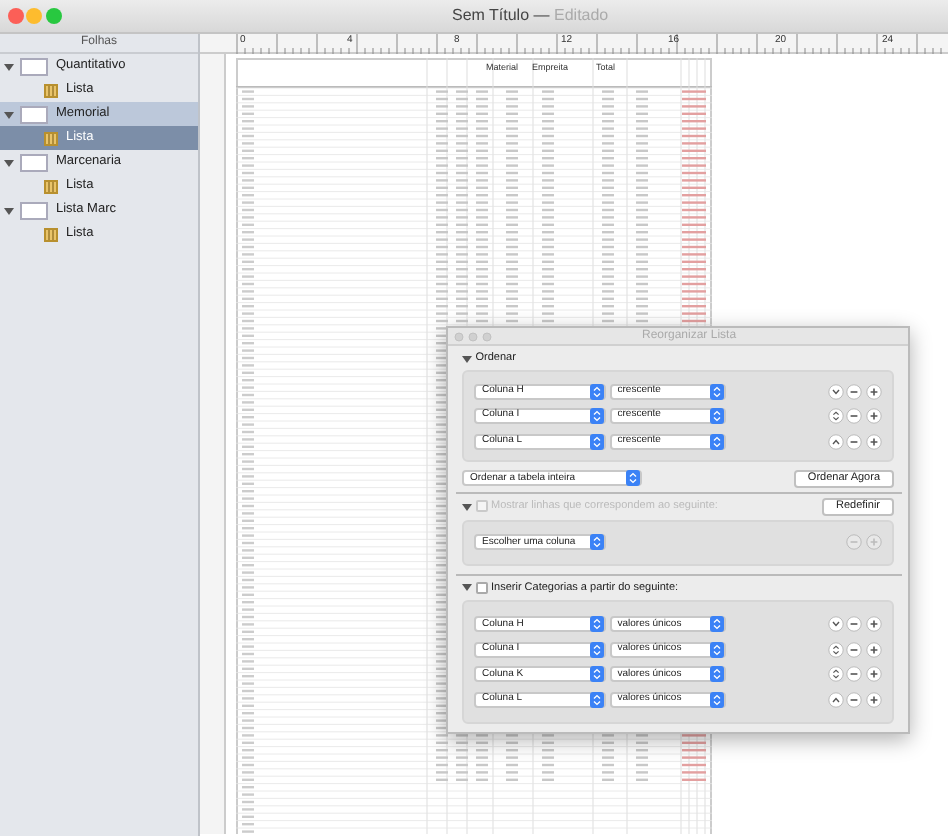  Describe the element at coordinates (481, 587) in the screenshot. I see `checkbox` at that location.